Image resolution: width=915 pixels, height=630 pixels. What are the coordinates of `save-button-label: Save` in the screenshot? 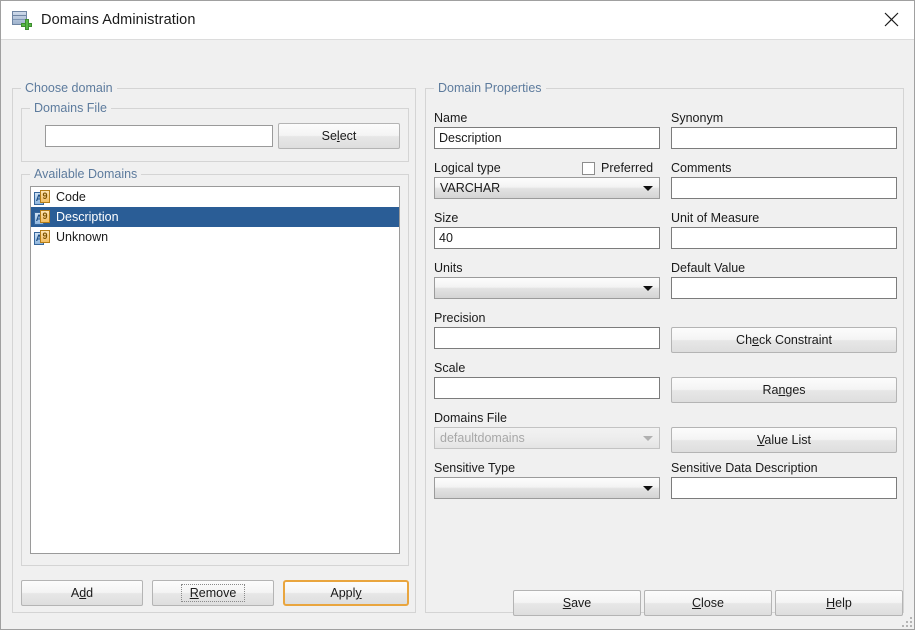 It's located at (577, 603).